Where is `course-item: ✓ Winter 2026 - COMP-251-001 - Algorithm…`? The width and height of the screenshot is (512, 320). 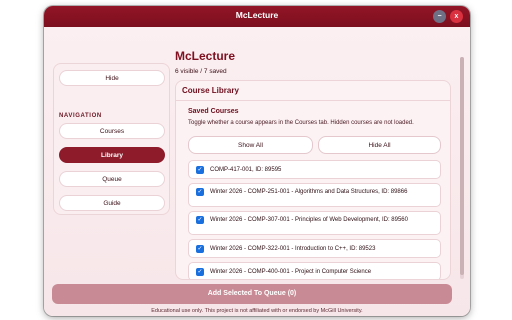 course-item: ✓ Winter 2026 - COMP-251-001 - Algorithm… is located at coordinates (314, 195).